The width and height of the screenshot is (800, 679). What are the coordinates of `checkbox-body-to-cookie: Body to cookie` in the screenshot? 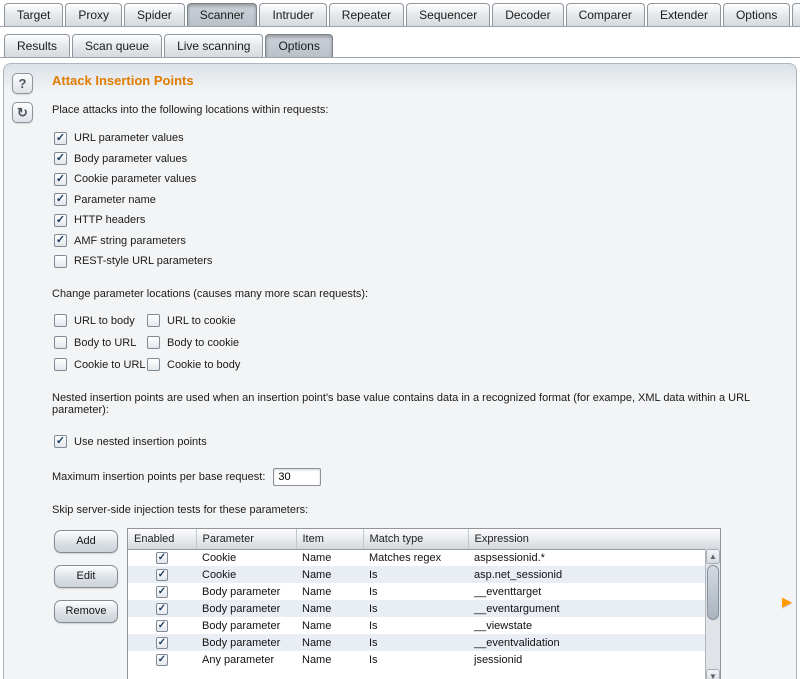 It's located at (193, 343).